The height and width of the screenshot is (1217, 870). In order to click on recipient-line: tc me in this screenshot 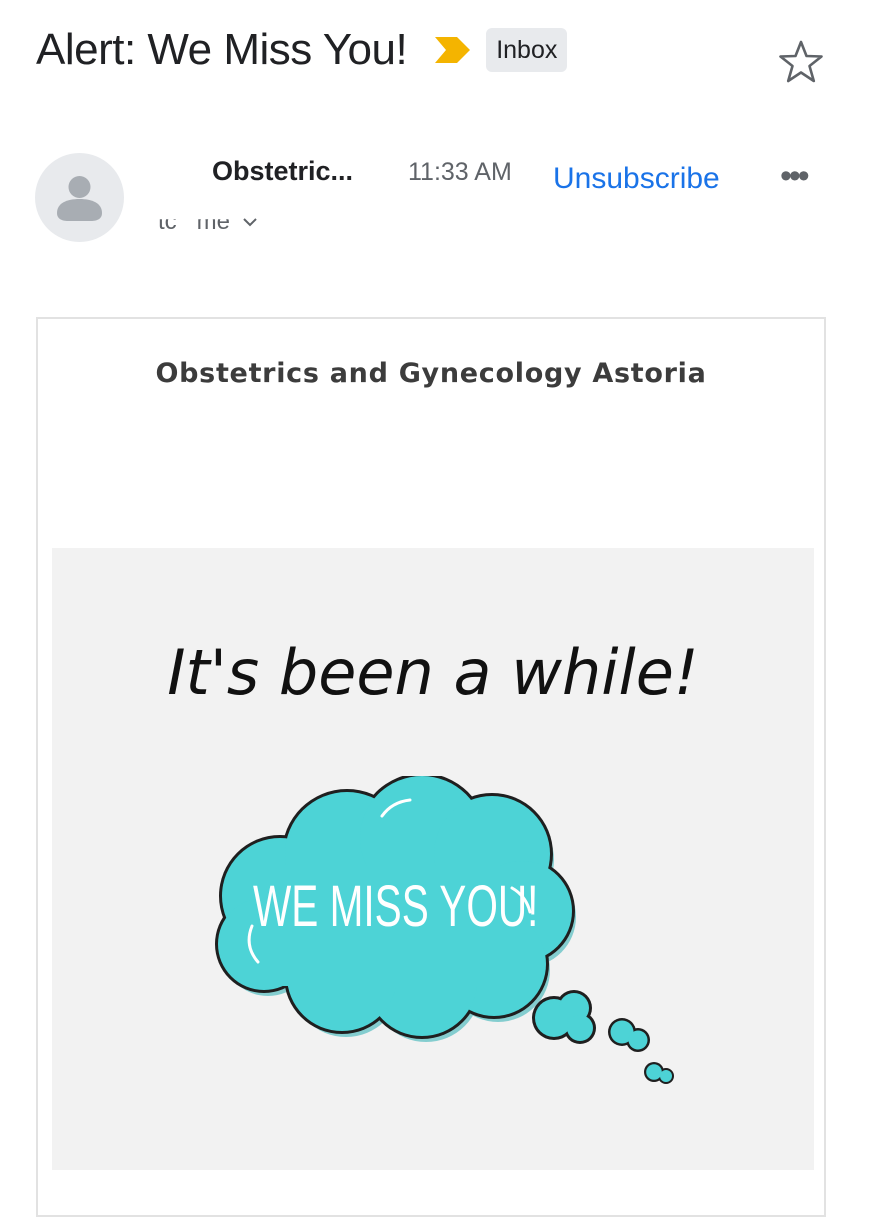, I will do `click(208, 222)`.